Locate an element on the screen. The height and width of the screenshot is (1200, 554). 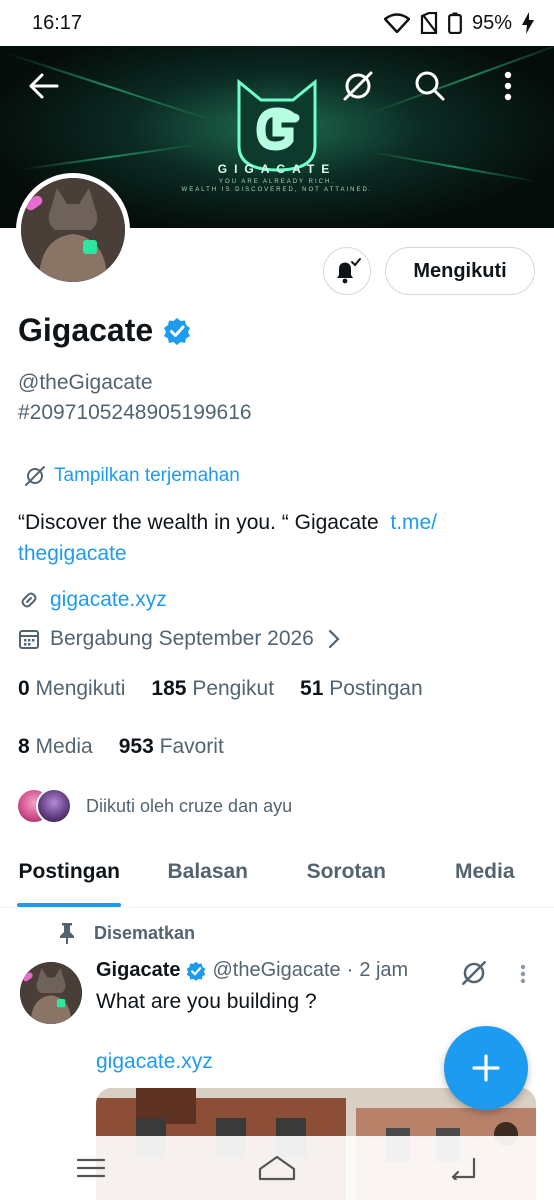
website-link: gigacate.xyz is located at coordinates (108, 600).